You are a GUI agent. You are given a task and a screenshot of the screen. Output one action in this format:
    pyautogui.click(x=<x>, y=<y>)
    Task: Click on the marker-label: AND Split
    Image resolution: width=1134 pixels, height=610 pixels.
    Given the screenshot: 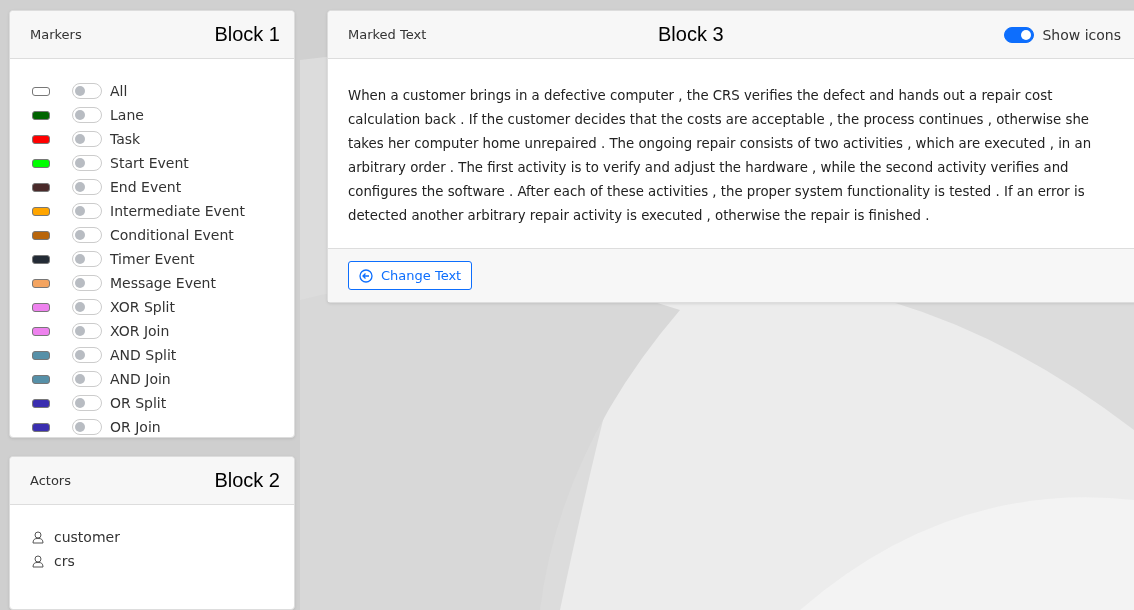 What is the action you would take?
    pyautogui.click(x=143, y=355)
    